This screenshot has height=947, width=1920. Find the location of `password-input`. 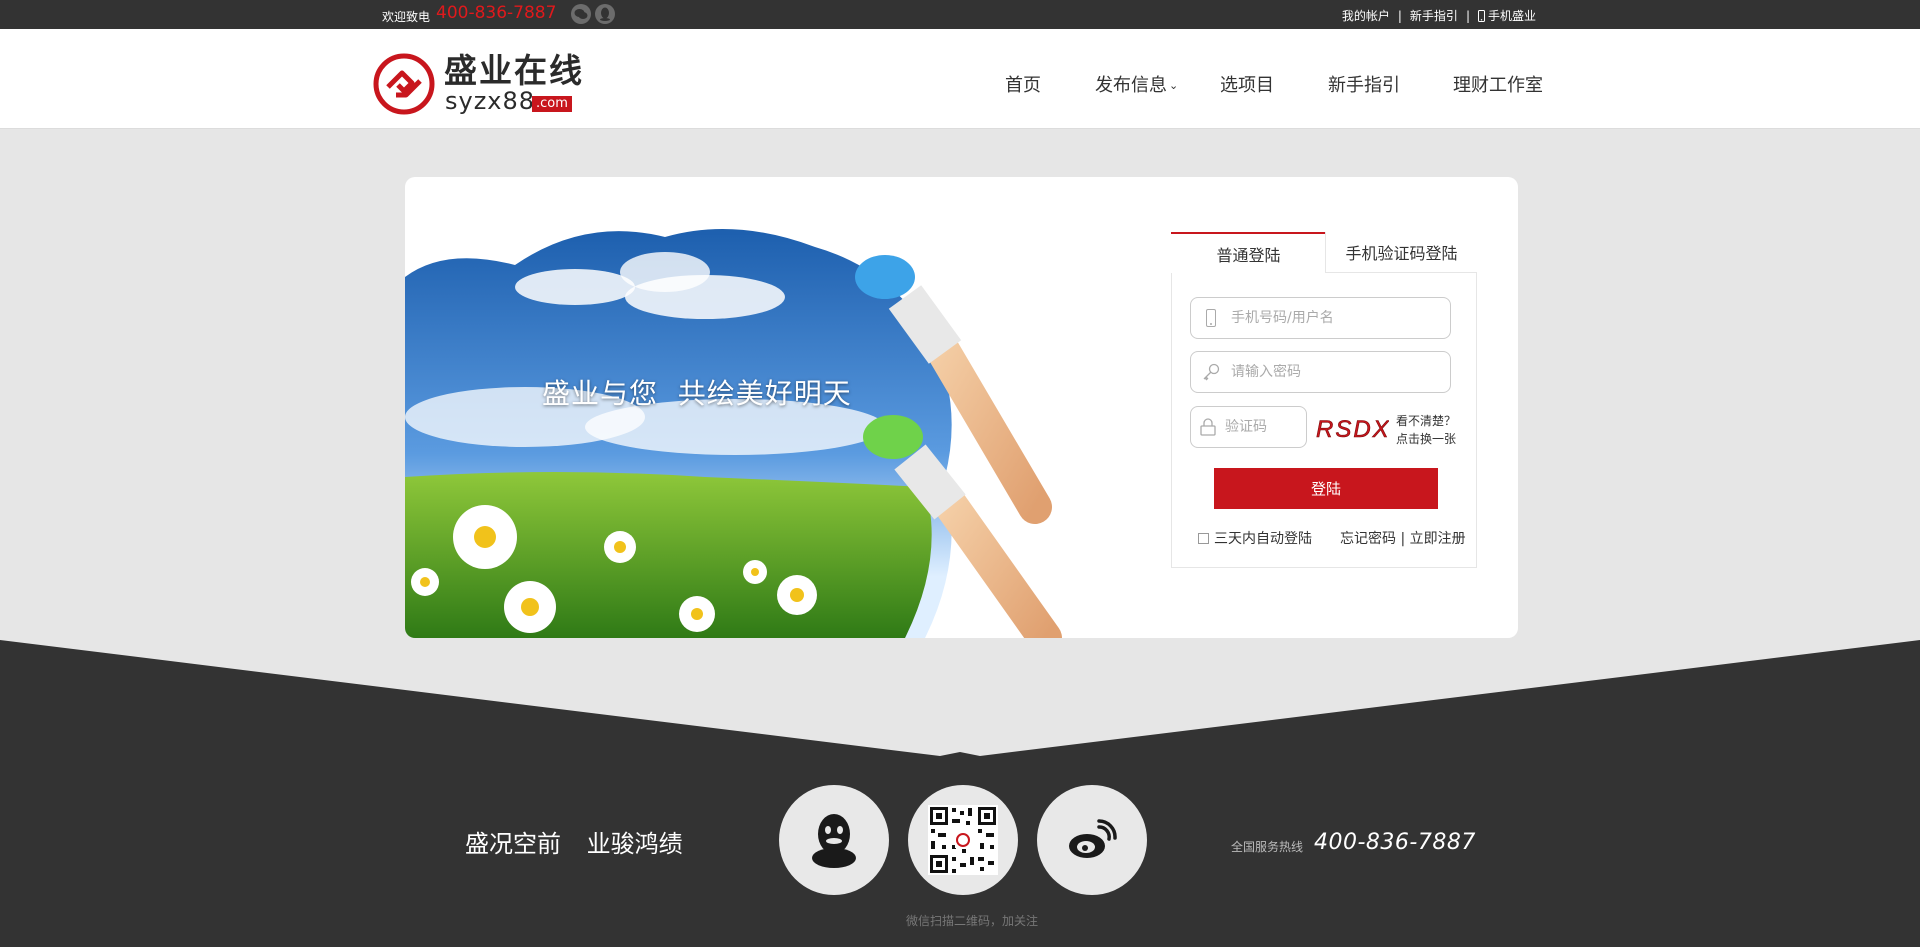

password-input is located at coordinates (1321, 372).